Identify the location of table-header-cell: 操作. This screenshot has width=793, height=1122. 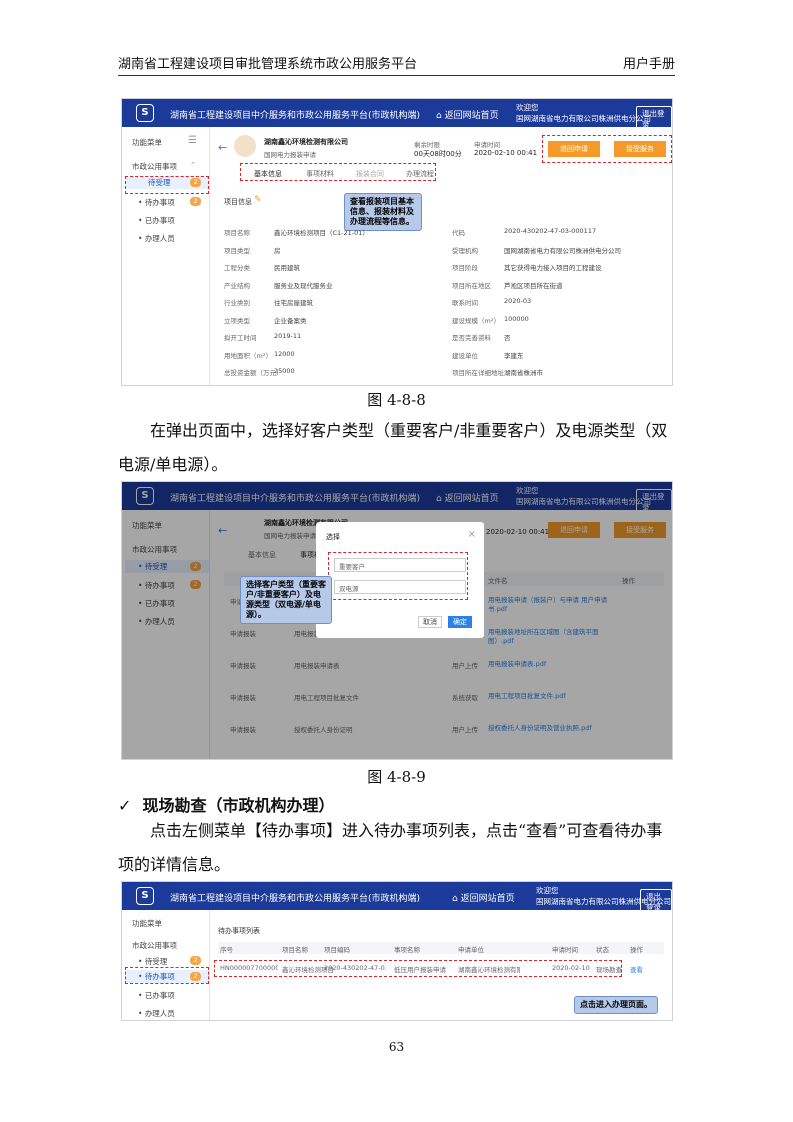
(636, 950).